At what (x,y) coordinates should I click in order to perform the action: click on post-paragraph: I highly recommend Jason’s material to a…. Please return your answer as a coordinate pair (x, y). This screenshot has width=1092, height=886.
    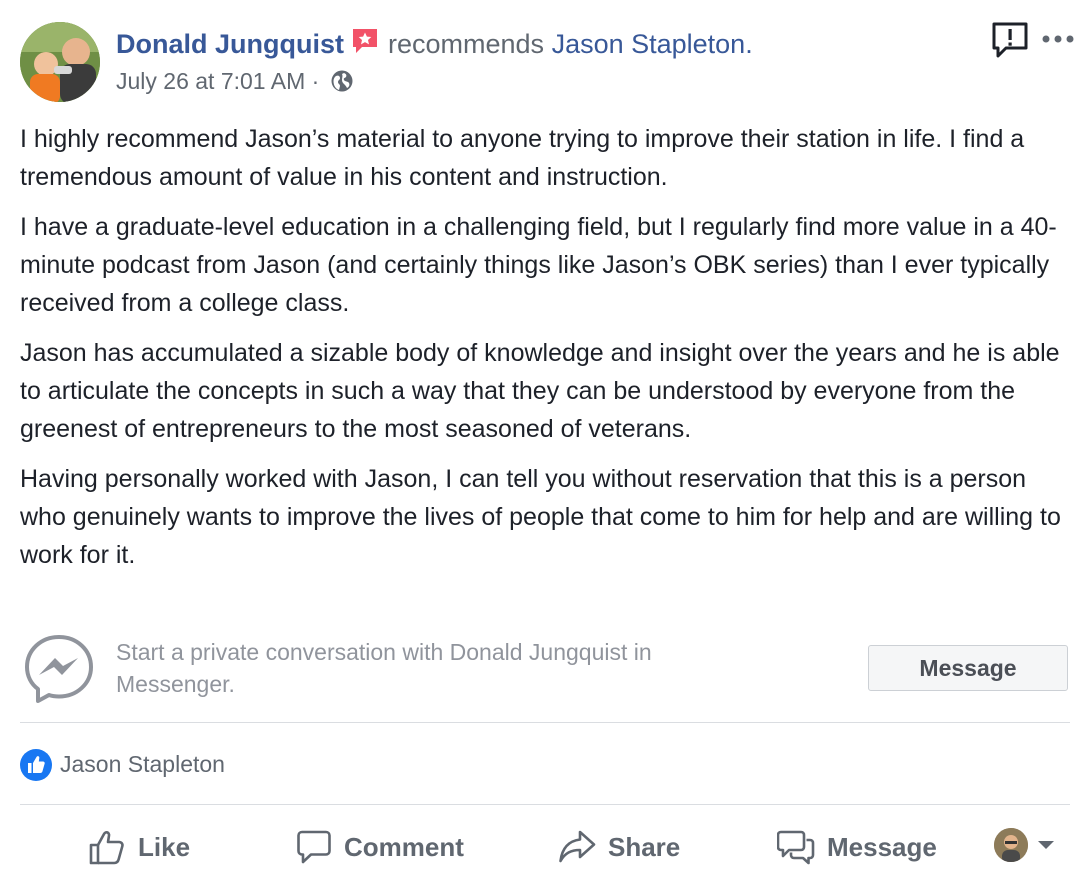
    Looking at the image, I should click on (522, 158).